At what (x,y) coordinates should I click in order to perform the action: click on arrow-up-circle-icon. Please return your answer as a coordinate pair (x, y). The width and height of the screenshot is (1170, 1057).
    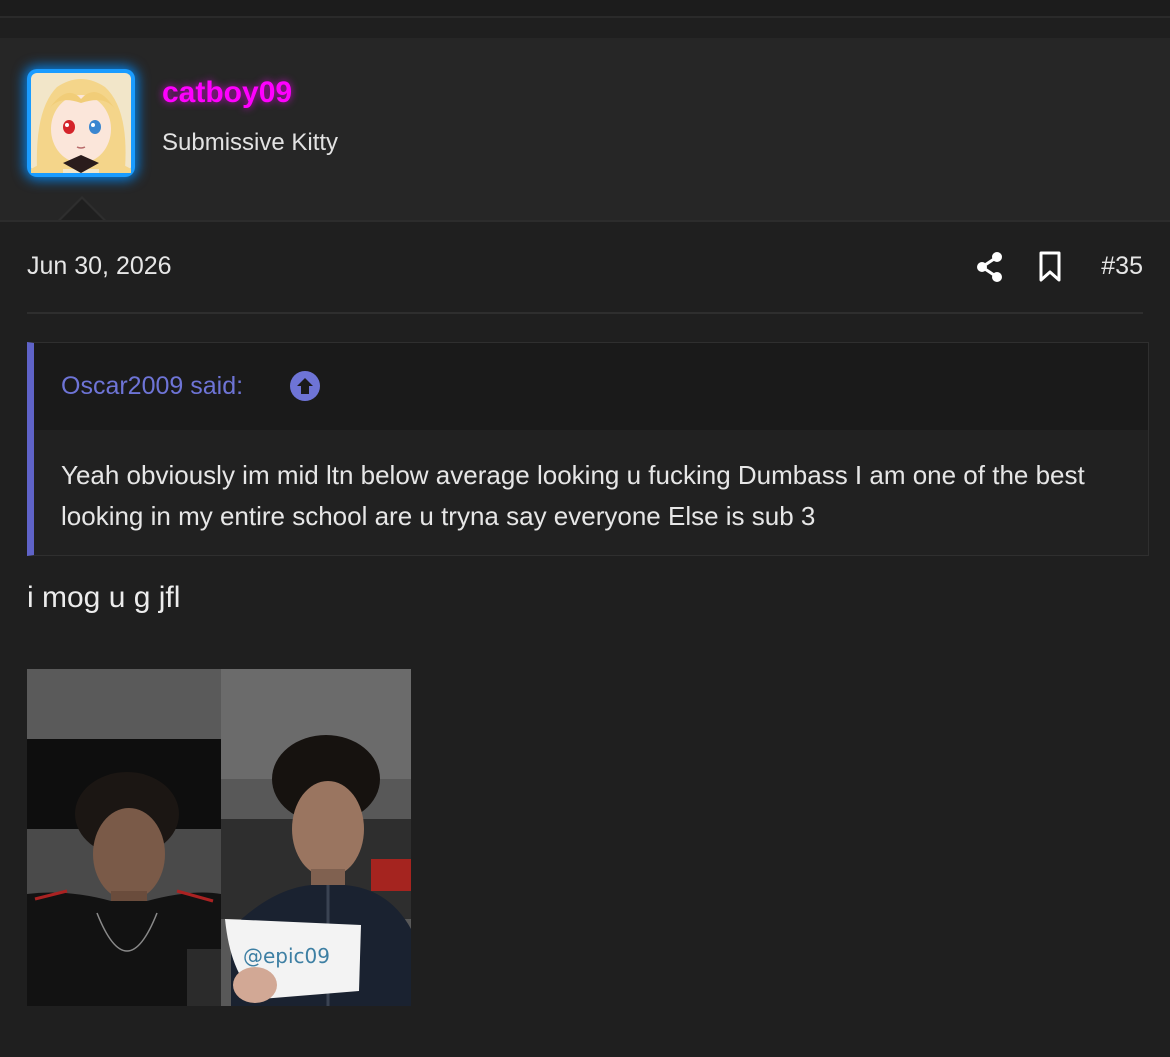
    Looking at the image, I should click on (305, 386).